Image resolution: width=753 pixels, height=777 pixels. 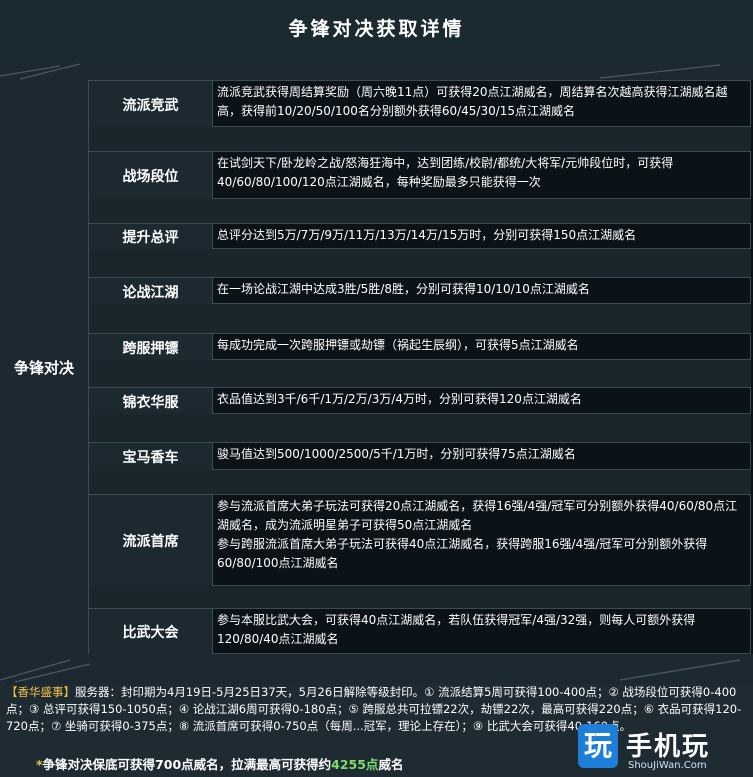 I want to click on category-cell: 争锋对决, so click(x=44, y=367).